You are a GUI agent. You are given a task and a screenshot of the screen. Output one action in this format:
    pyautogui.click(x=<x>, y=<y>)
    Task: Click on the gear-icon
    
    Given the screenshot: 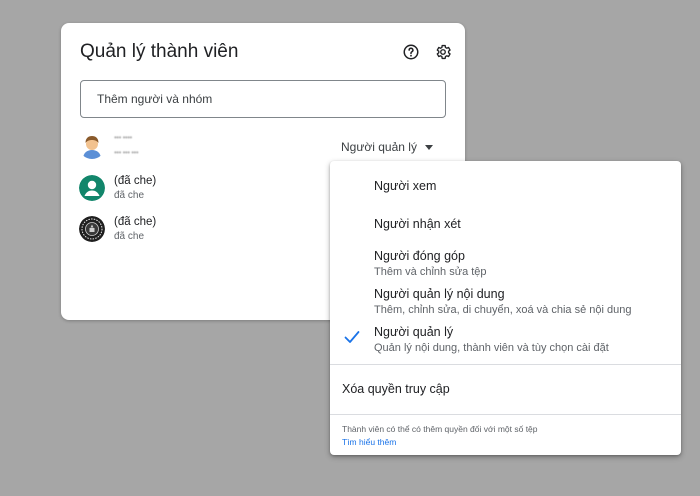 What is the action you would take?
    pyautogui.click(x=443, y=52)
    